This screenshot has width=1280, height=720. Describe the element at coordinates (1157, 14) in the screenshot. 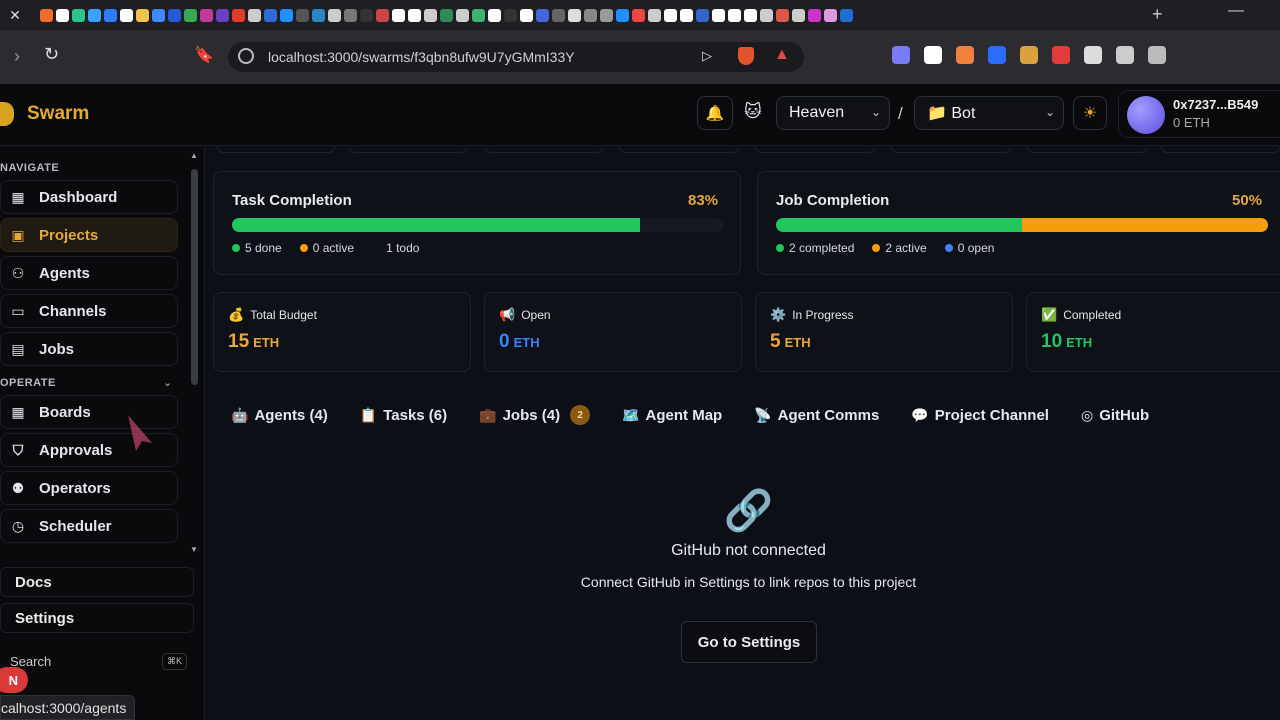

I see `new-tab-button: +` at that location.